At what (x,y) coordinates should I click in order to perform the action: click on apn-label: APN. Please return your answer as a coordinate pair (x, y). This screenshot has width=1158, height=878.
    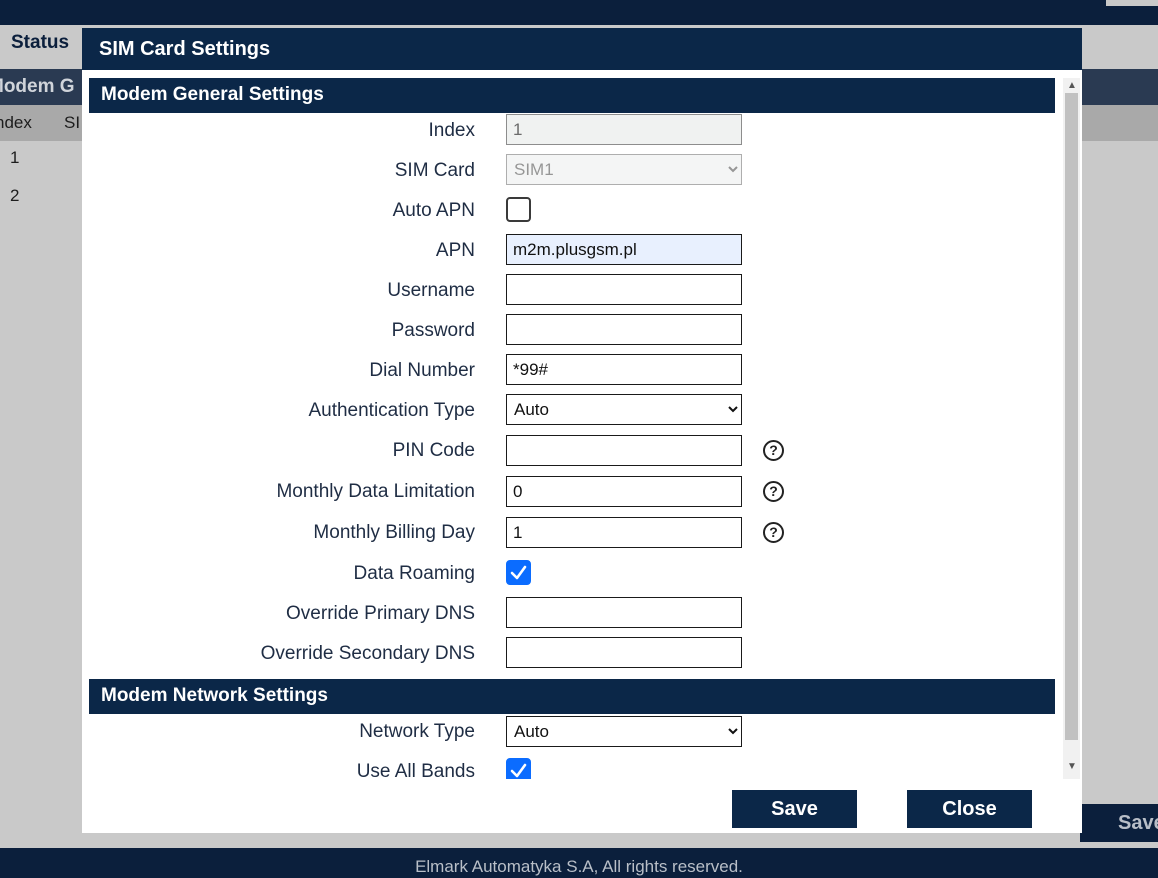
    Looking at the image, I should click on (455, 250).